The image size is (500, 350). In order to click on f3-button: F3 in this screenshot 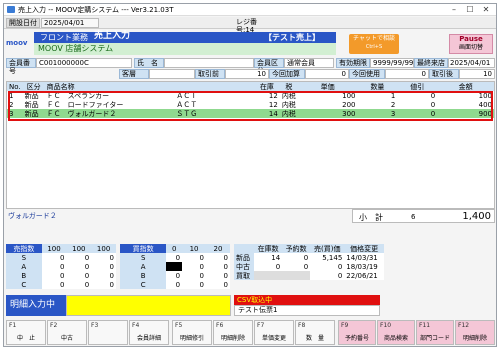, I will do `click(108, 332)`.